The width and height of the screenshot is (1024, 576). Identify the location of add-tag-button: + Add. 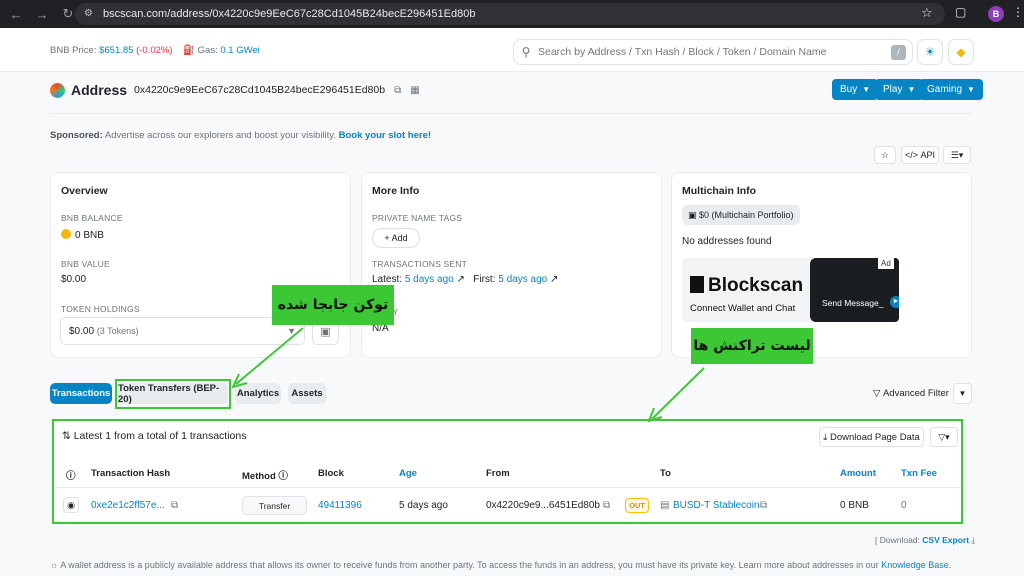
(396, 238).